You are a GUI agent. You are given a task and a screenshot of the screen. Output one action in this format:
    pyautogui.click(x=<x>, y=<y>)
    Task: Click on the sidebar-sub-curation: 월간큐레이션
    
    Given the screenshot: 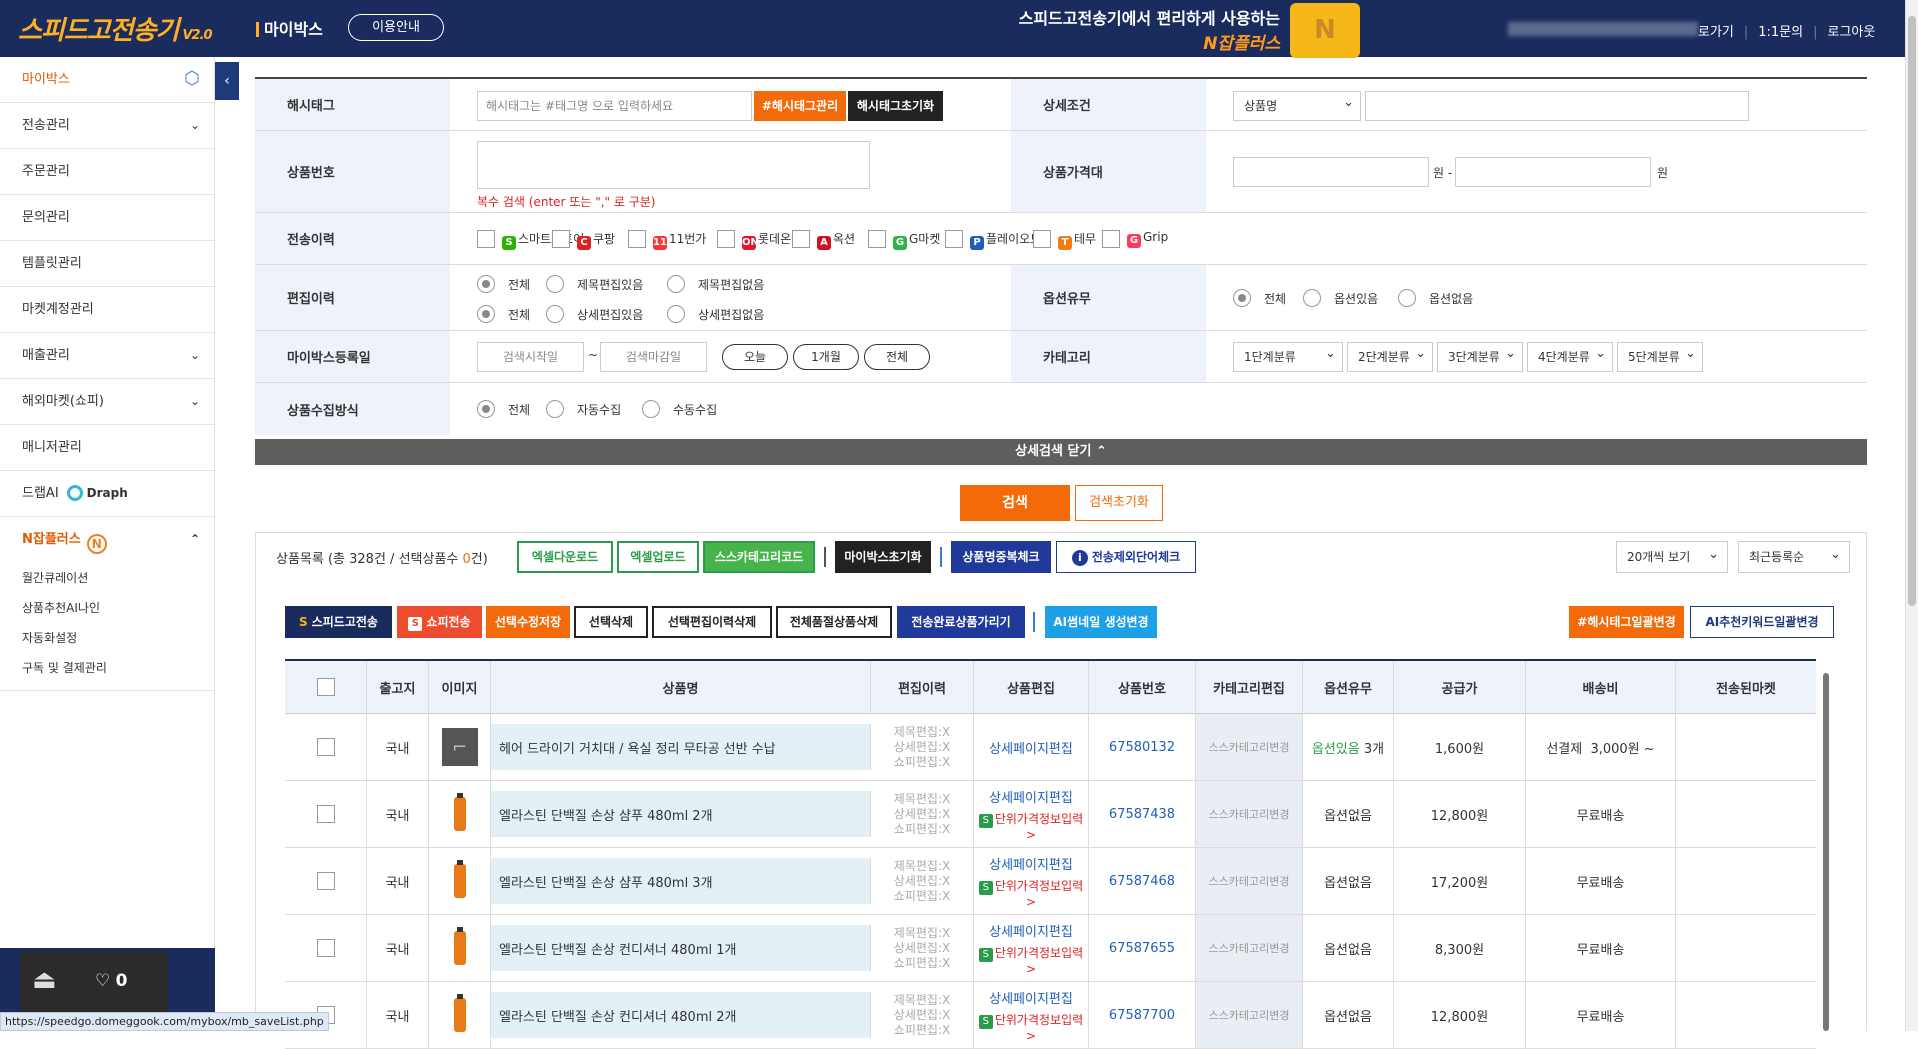 What is the action you would take?
    pyautogui.click(x=107, y=578)
    